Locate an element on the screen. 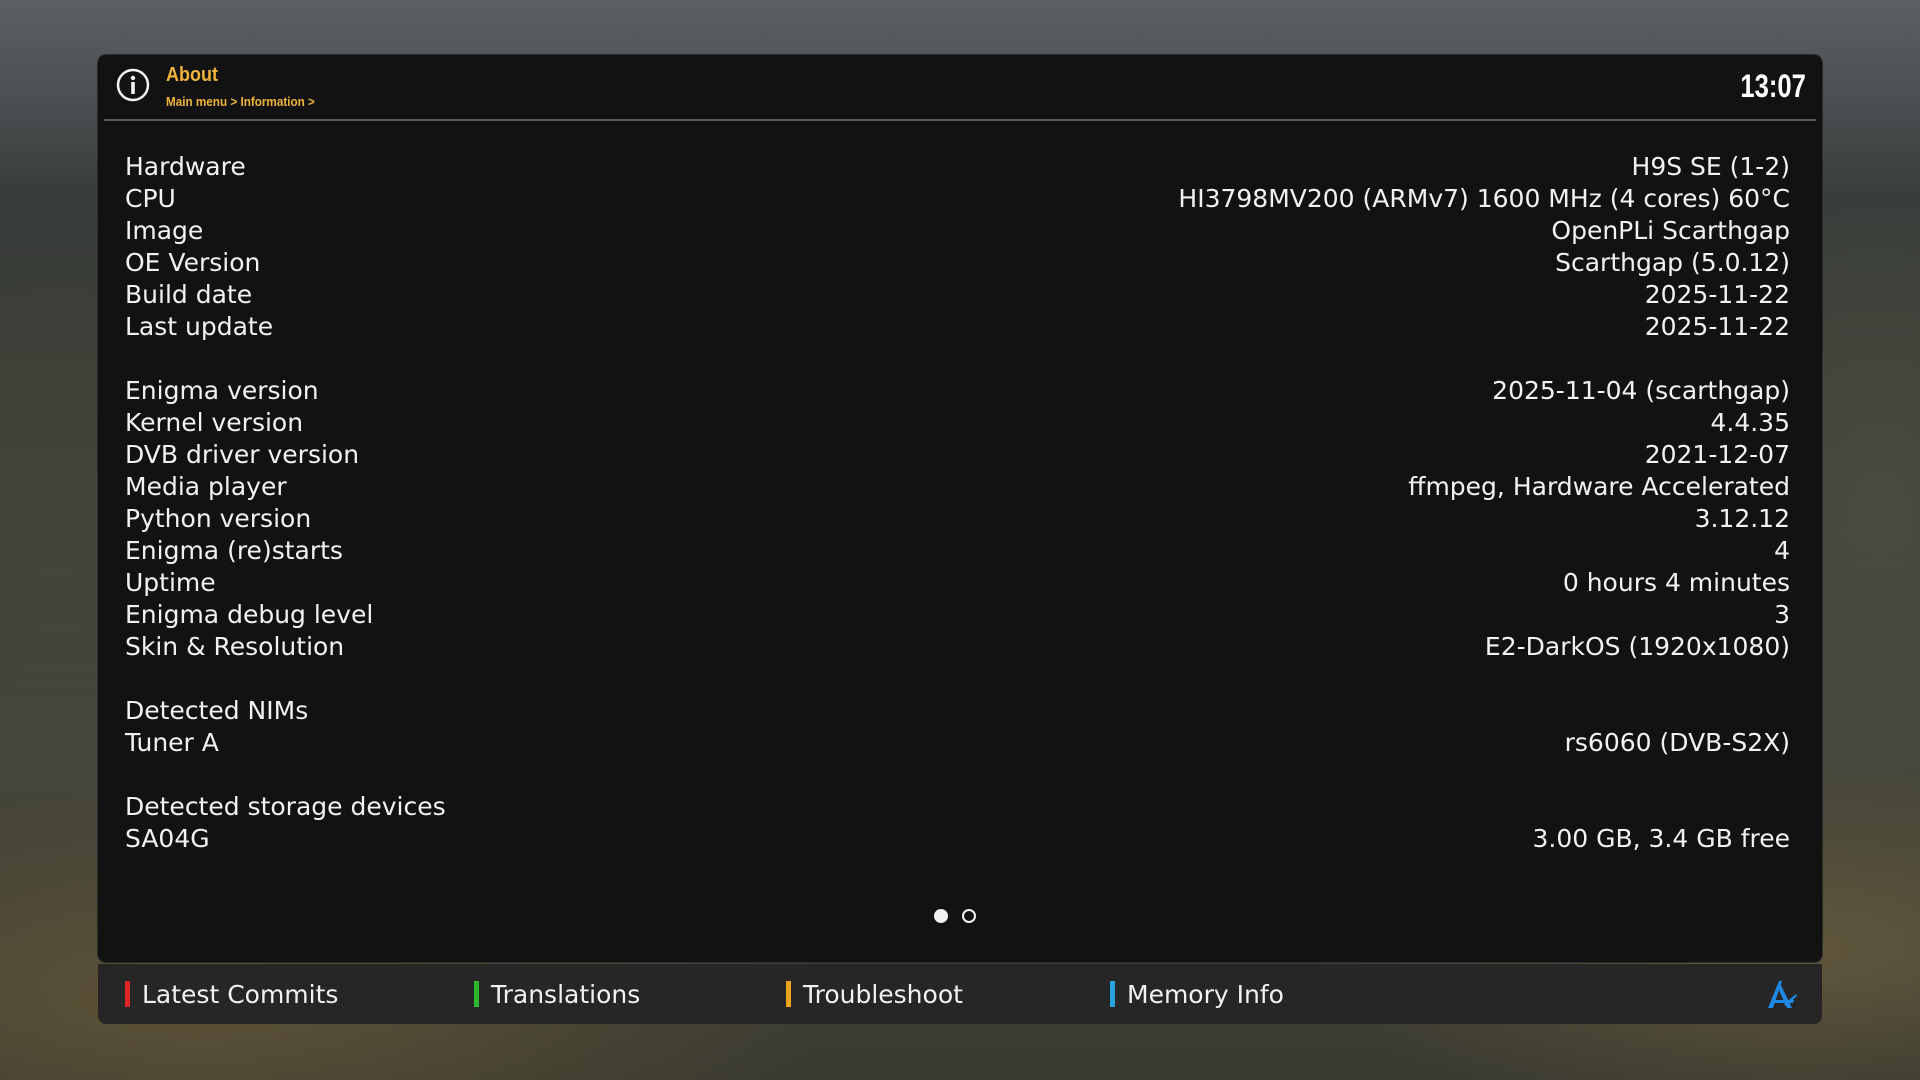 This screenshot has width=1920, height=1080. info-value: OpenPLi Scarthgap is located at coordinates (1670, 230).